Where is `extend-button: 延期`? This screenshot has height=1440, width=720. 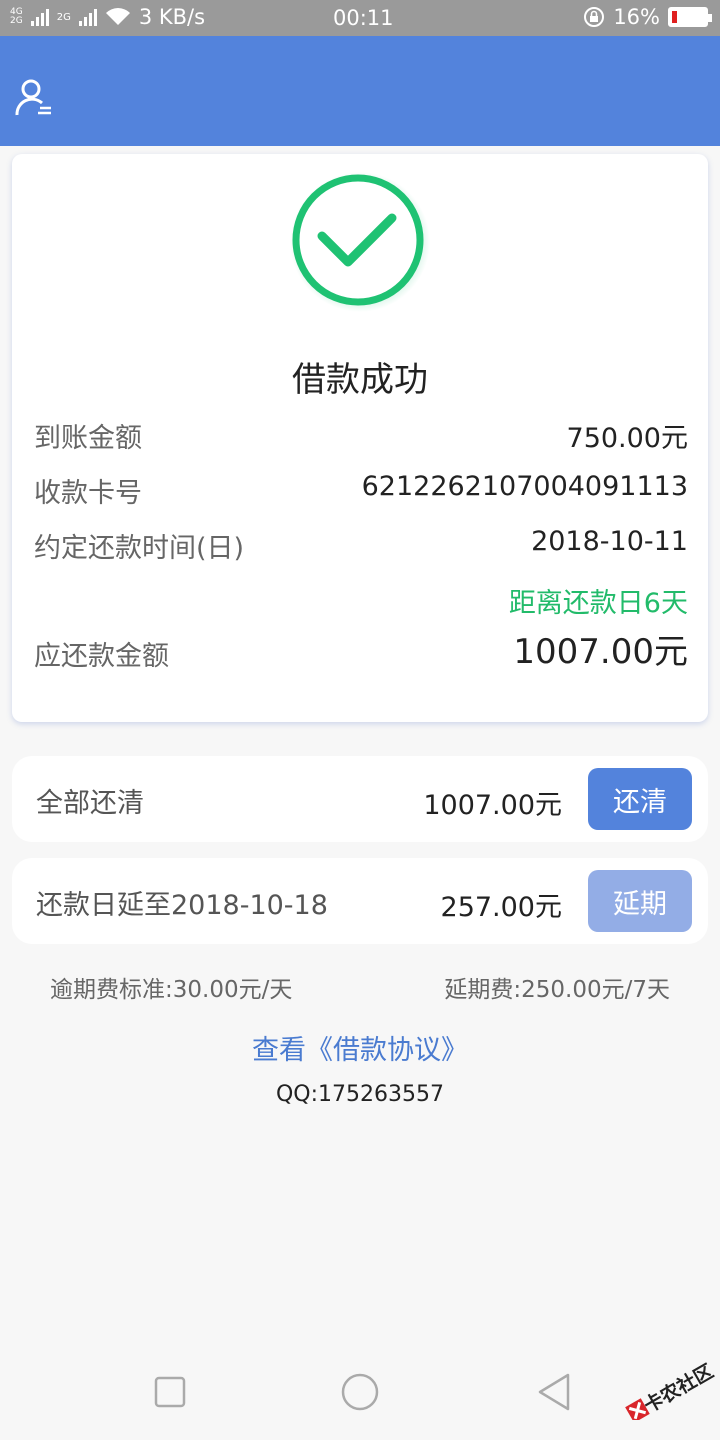
extend-button: 延期 is located at coordinates (640, 901).